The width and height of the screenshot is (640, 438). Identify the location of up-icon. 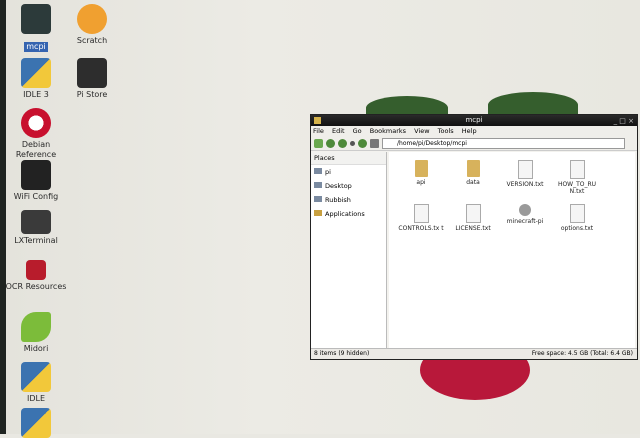
(362, 143).